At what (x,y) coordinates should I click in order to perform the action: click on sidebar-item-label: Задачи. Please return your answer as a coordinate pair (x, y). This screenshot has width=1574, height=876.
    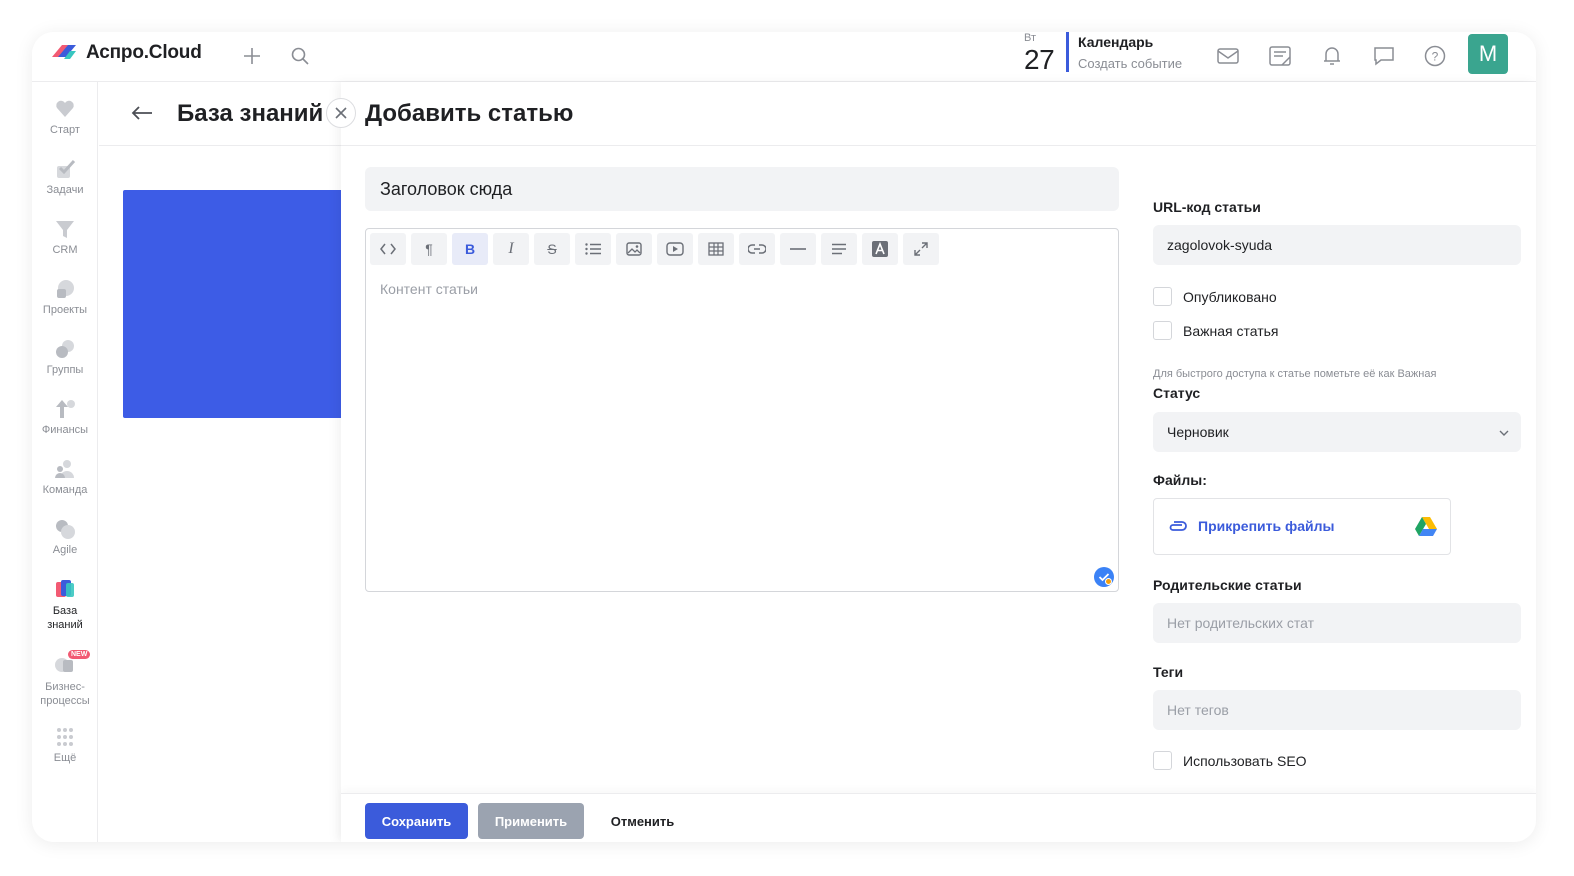
    Looking at the image, I should click on (65, 190).